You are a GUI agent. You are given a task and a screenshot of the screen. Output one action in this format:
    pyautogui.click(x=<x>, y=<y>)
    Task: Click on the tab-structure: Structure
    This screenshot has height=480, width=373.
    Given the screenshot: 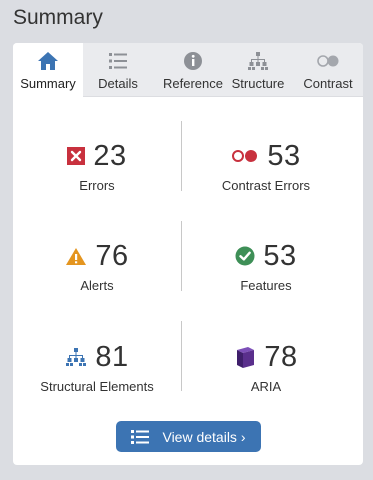 What is the action you would take?
    pyautogui.click(x=258, y=70)
    